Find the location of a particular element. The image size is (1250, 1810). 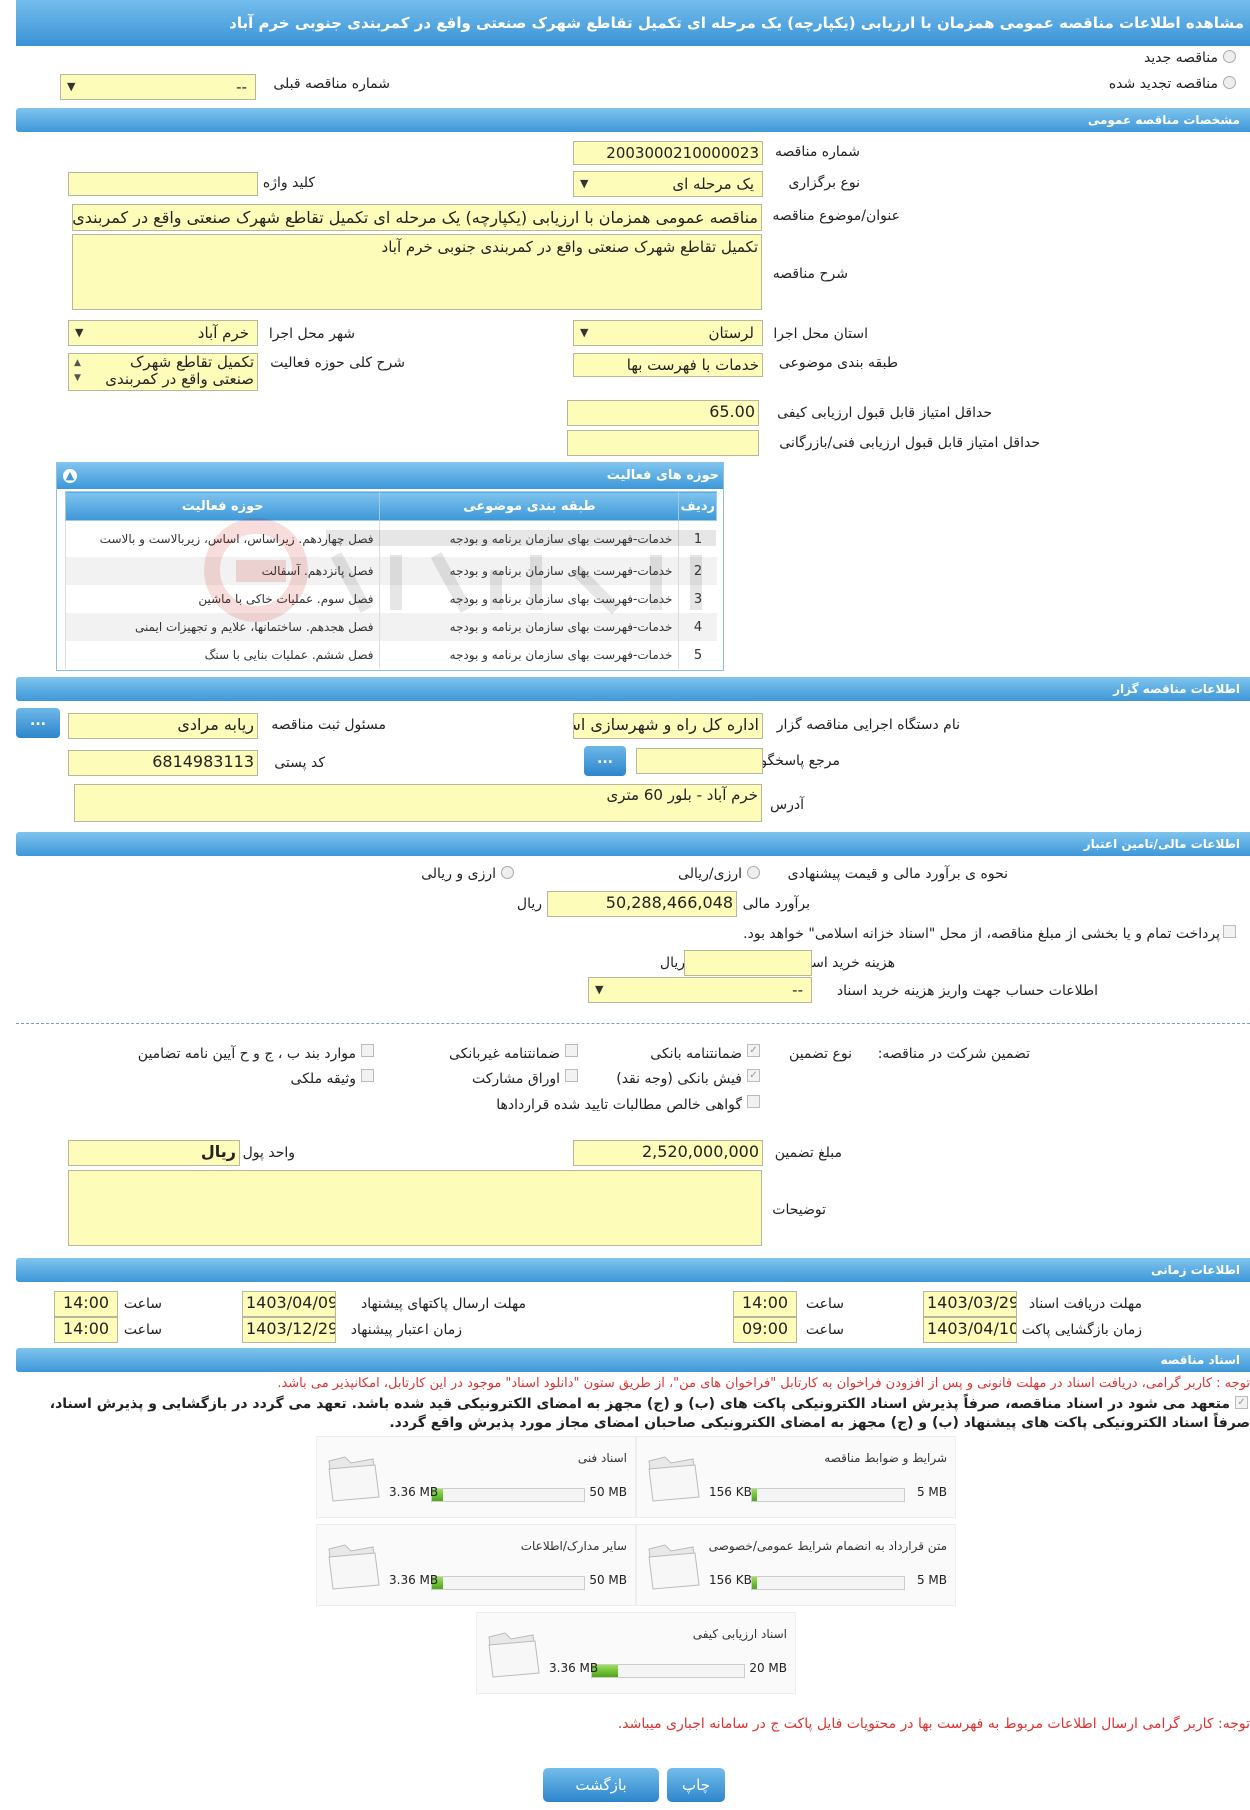

min-tech-score-field is located at coordinates (663, 443).